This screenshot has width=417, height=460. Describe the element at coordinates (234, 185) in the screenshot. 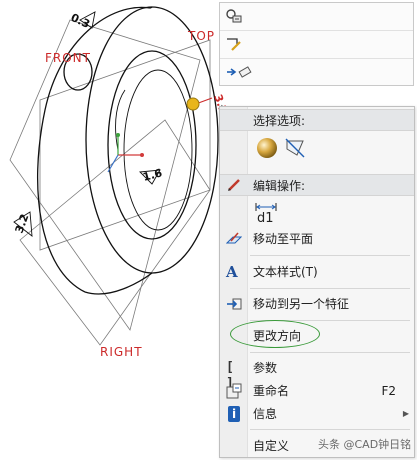

I see `edit-pencil-icon` at that location.